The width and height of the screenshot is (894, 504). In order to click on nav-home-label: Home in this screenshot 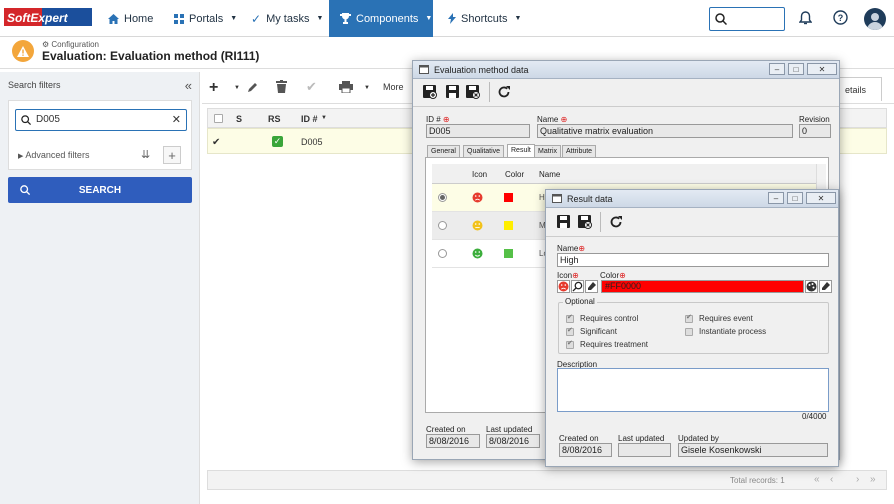, I will do `click(139, 18)`.